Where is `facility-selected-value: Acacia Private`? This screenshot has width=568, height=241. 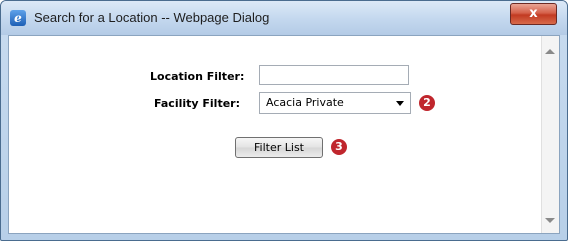
facility-selected-value: Acacia Private is located at coordinates (305, 102).